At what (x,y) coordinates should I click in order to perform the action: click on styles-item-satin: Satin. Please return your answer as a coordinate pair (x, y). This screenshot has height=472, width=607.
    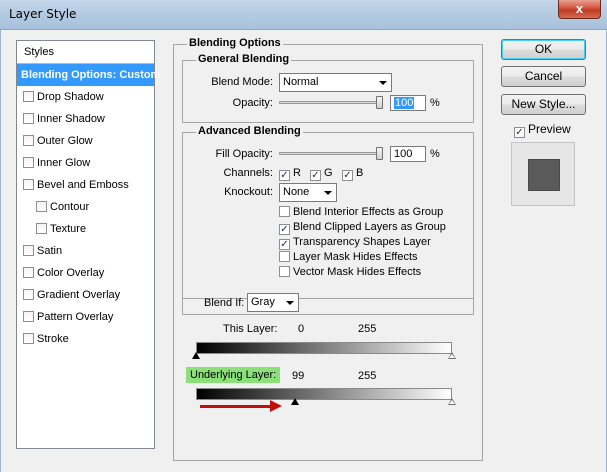
    Looking at the image, I should click on (85, 251).